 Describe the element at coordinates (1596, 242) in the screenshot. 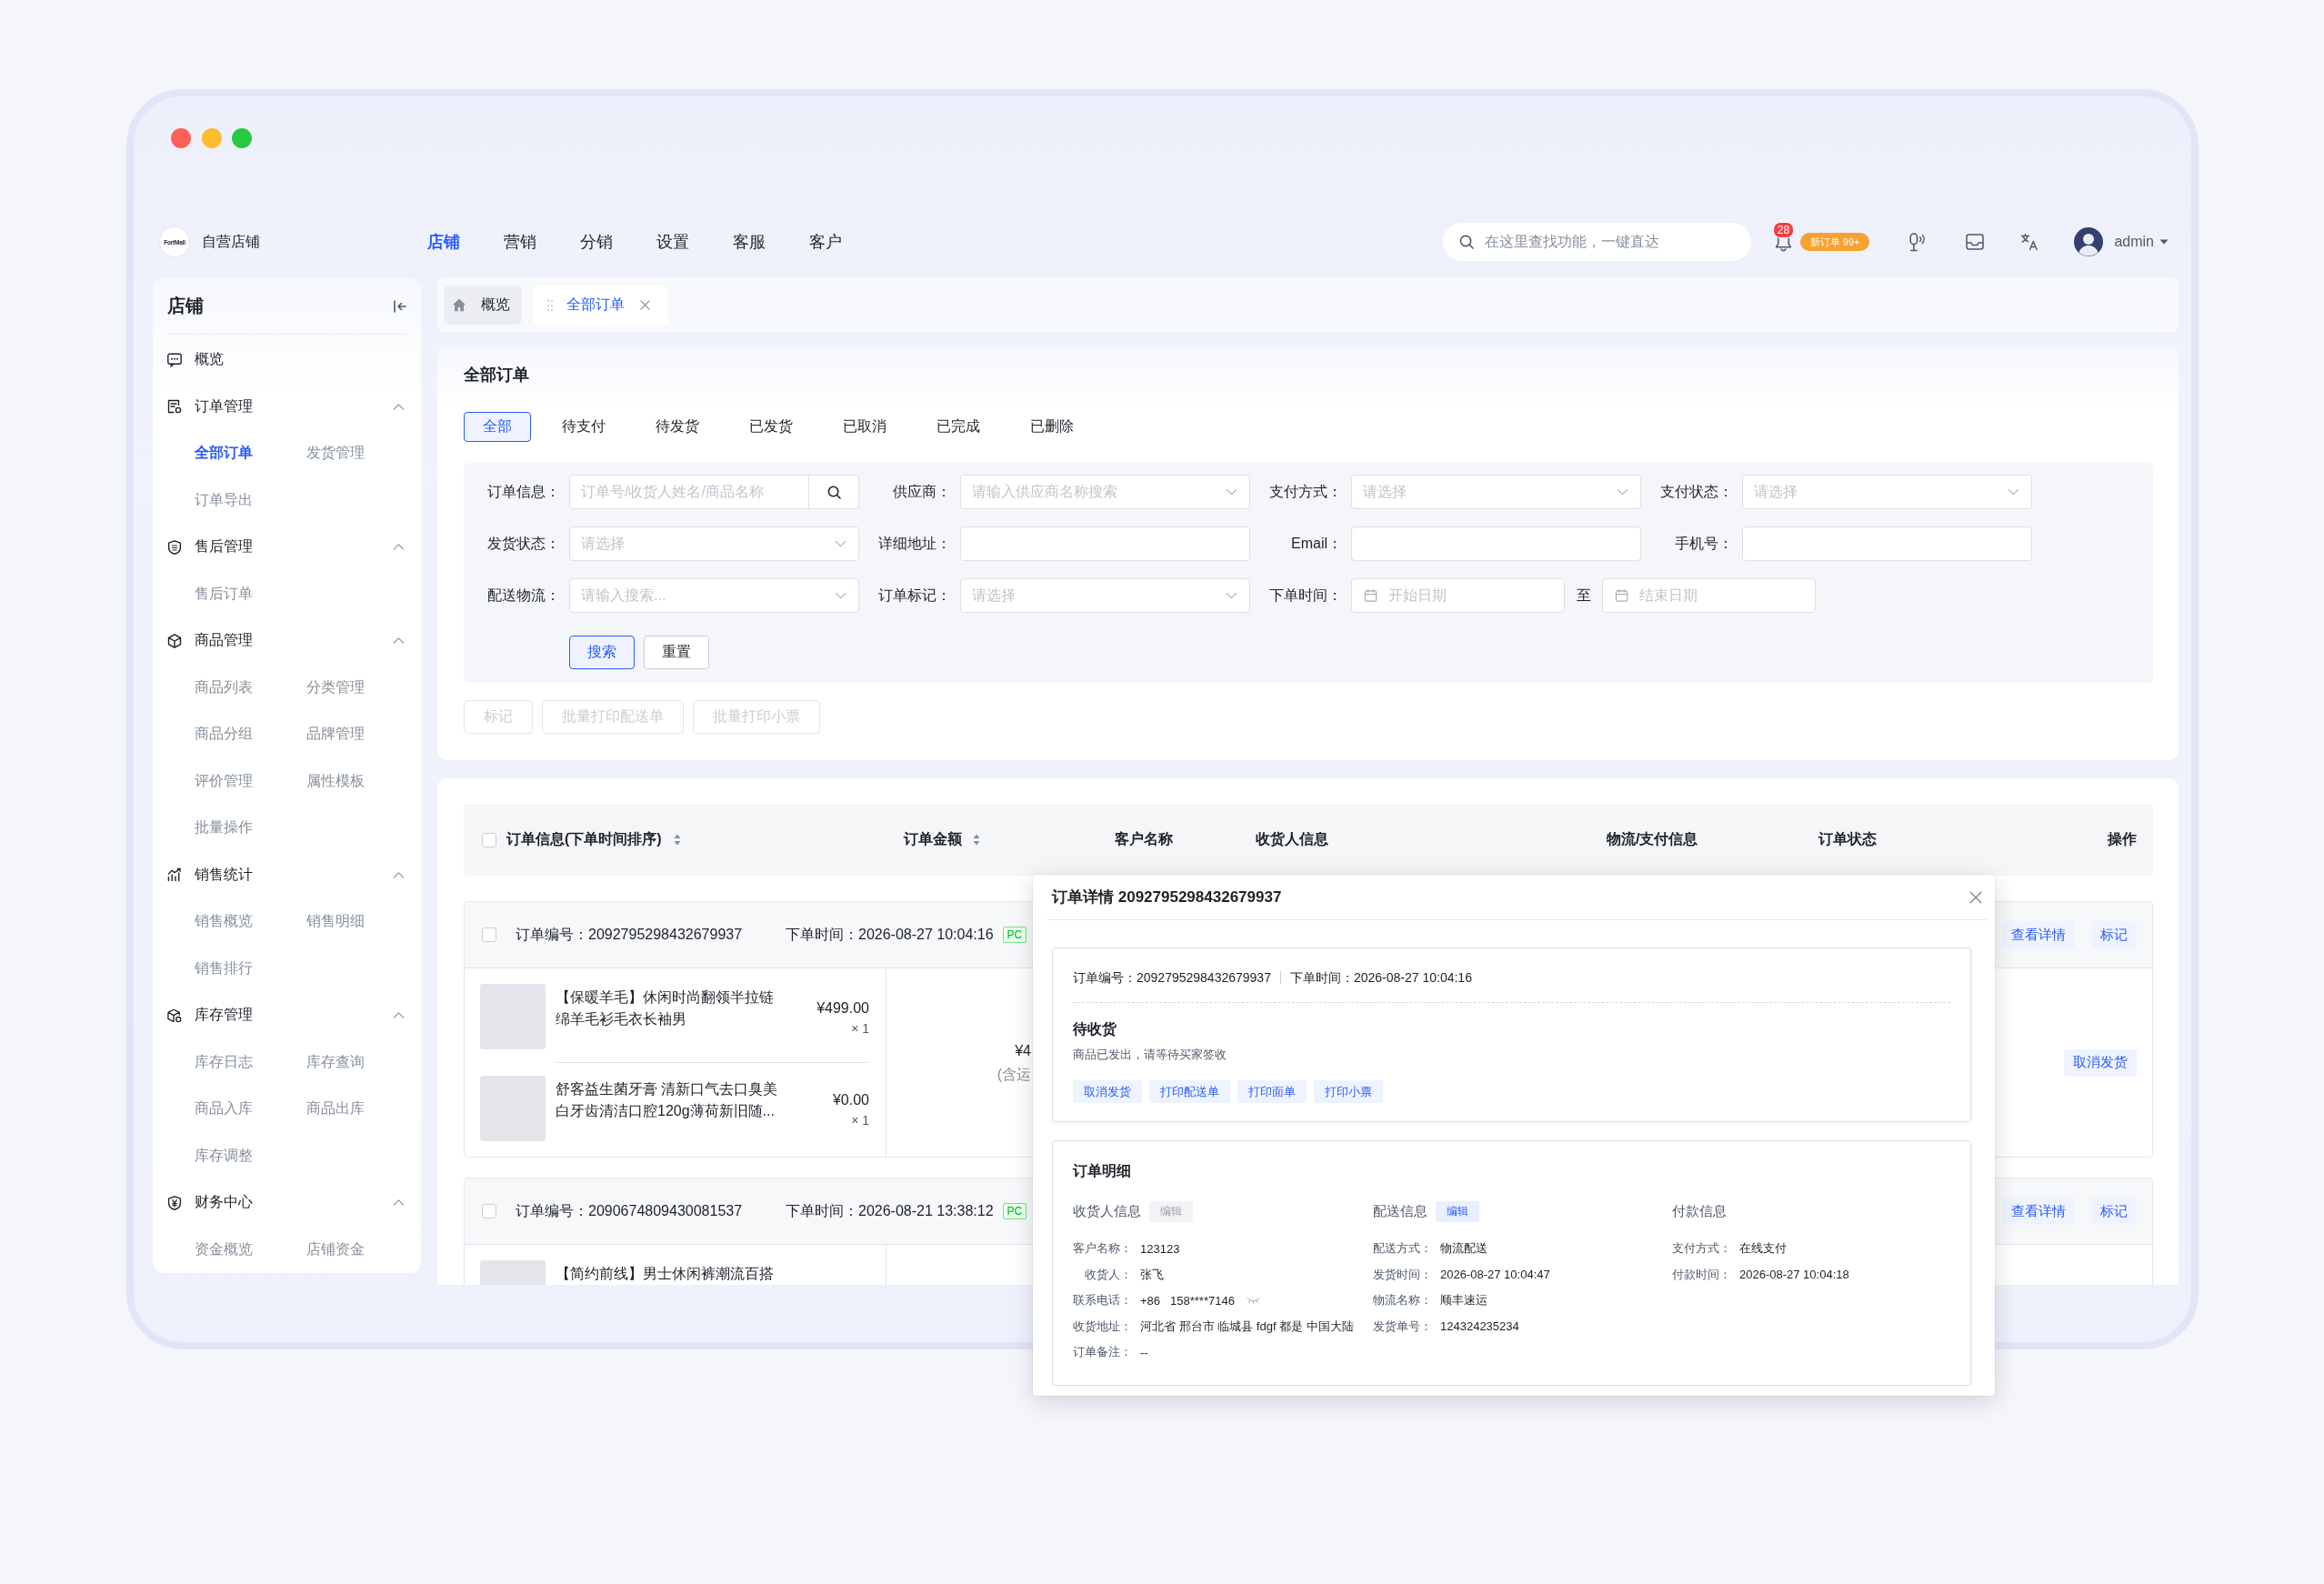

I see `search-field: 在这里查找功能，一键直达` at that location.